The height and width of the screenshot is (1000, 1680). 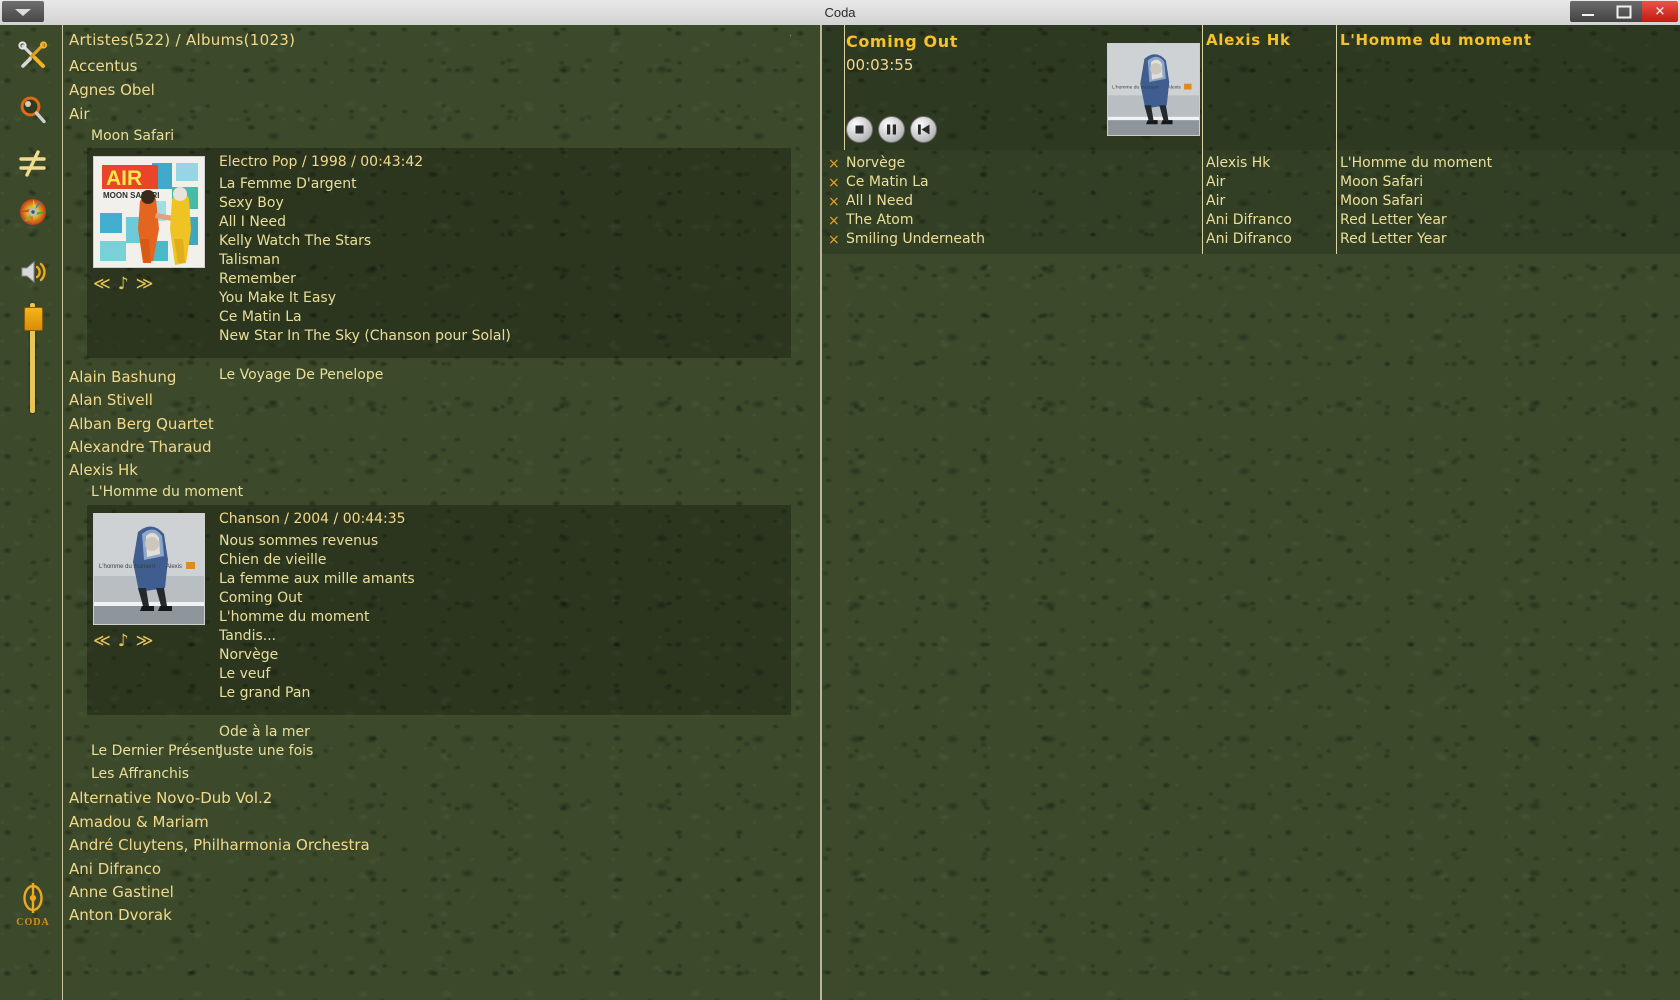 I want to click on track-item: Nous sommes revenus, so click(x=298, y=541).